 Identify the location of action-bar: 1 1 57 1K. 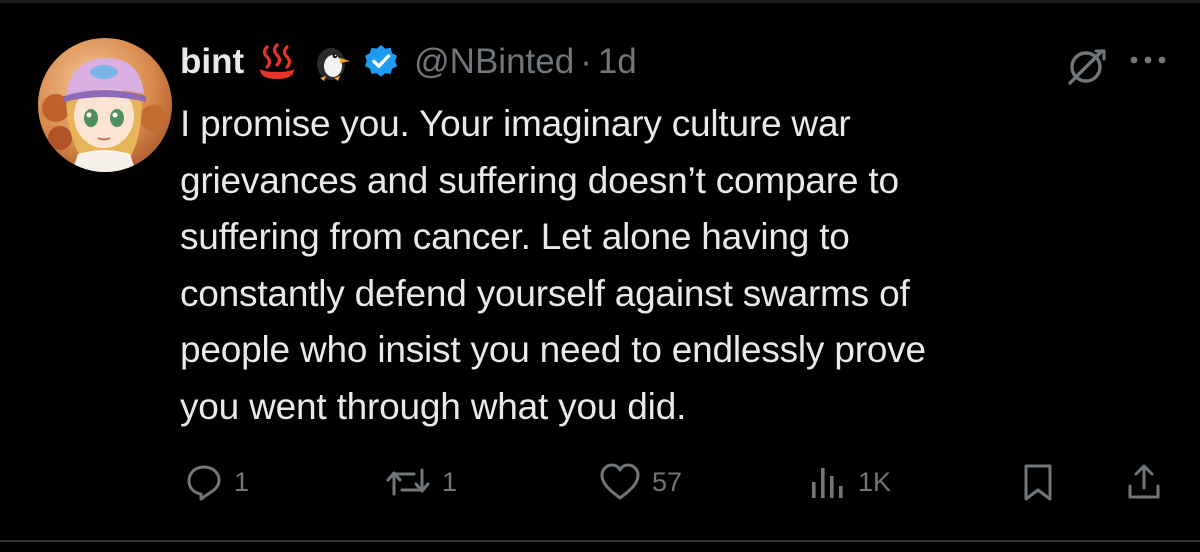
(600, 482).